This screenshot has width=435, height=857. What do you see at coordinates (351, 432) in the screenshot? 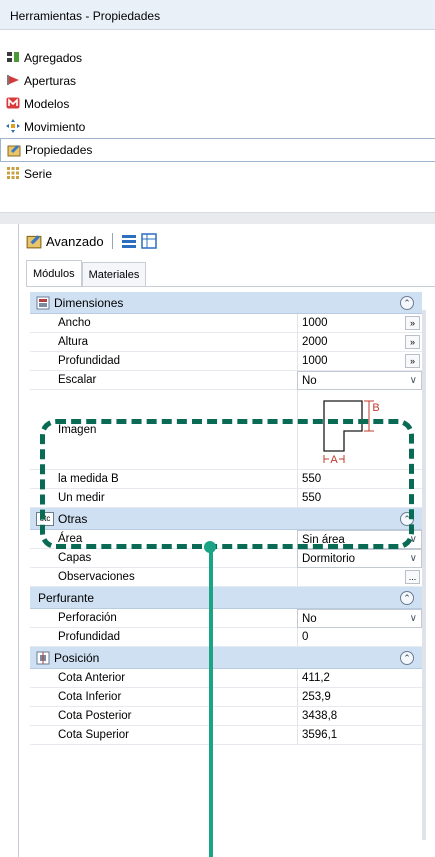
I see `dimension-diagram-icon: A B` at bounding box center [351, 432].